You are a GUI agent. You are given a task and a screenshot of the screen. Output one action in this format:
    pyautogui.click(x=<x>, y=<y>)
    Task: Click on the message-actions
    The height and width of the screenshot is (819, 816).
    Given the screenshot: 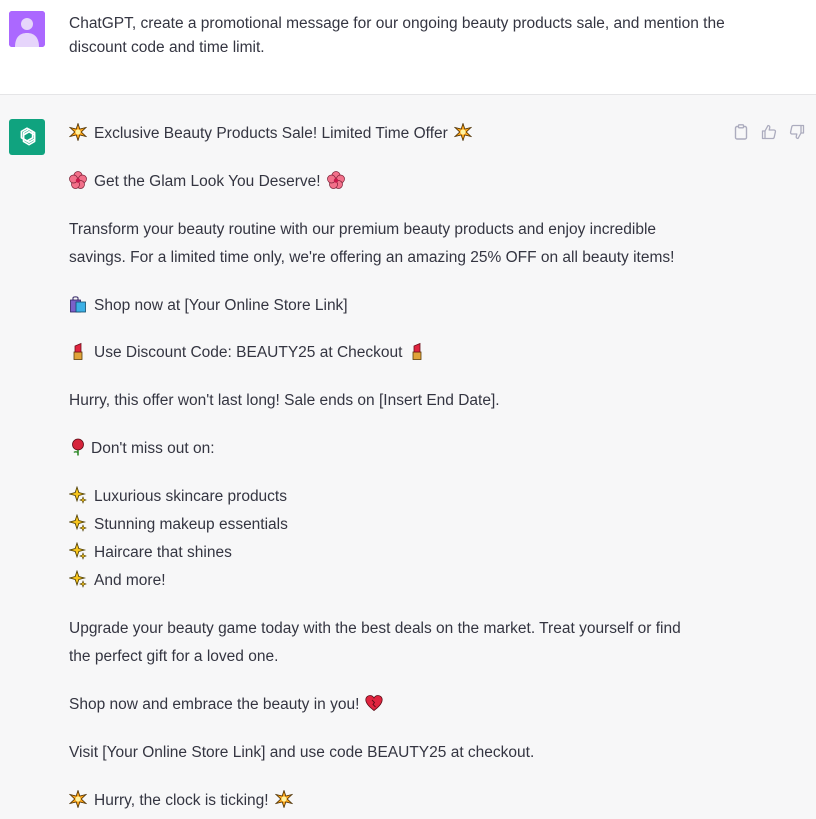 What is the action you would take?
    pyautogui.click(x=769, y=132)
    